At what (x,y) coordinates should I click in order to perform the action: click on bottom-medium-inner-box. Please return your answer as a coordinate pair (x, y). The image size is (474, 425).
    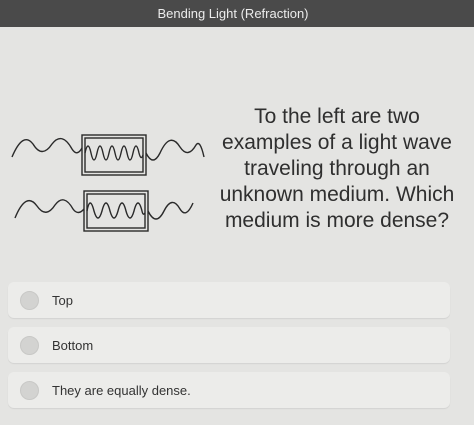
    Looking at the image, I should click on (116, 211).